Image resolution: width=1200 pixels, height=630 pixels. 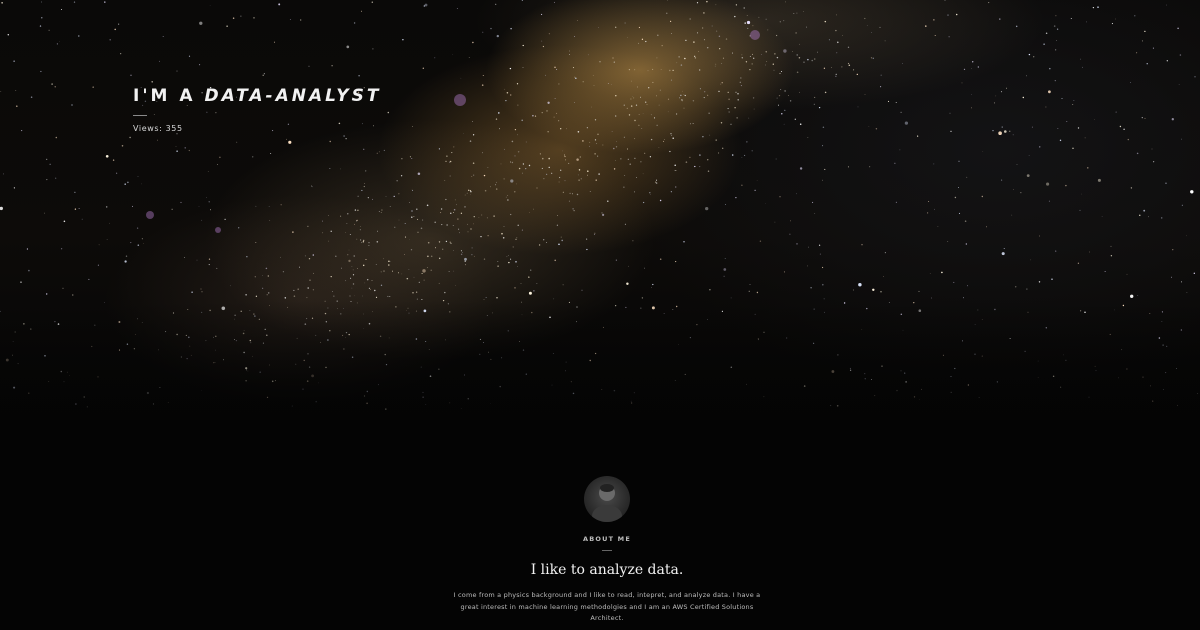 I want to click on nebula-knot, so click(x=460, y=100).